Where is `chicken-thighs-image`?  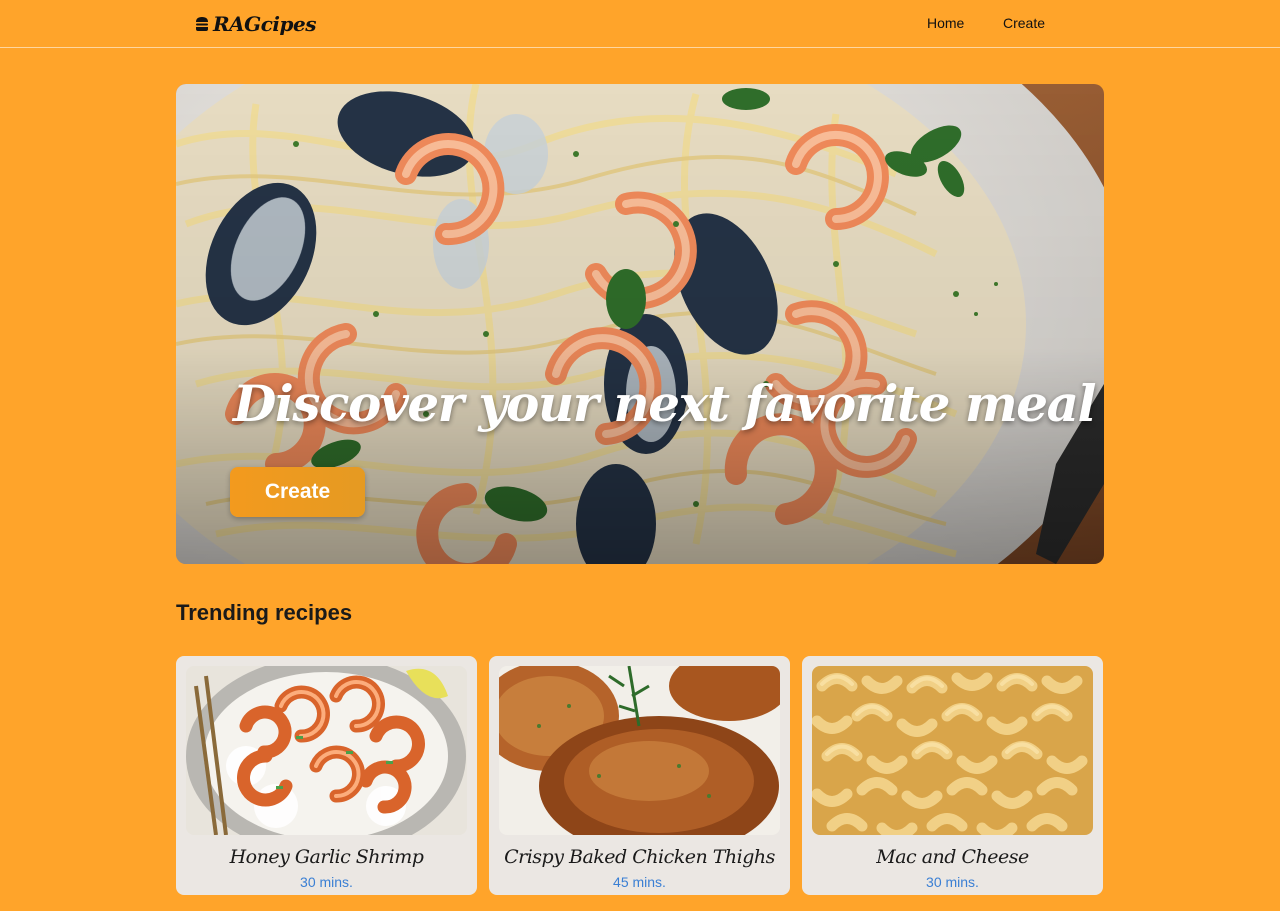 chicken-thighs-image is located at coordinates (639, 750).